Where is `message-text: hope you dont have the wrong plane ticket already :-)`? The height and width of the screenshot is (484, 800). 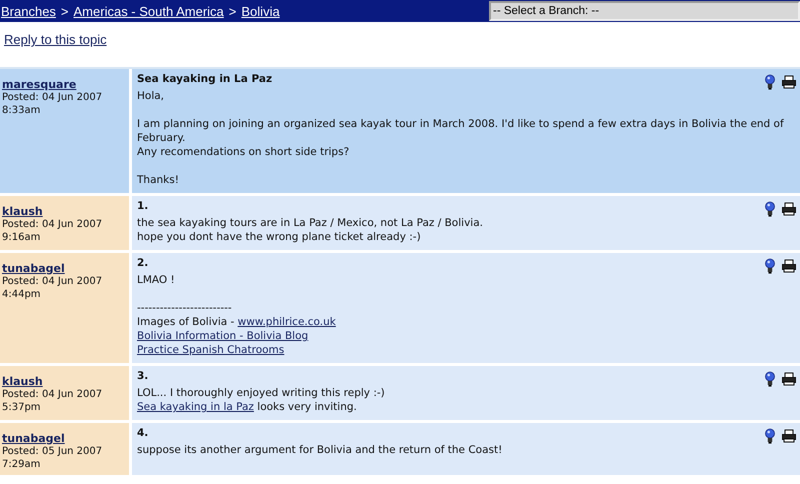
message-text: hope you dont have the wrong plane ticket already :-) is located at coordinates (279, 237).